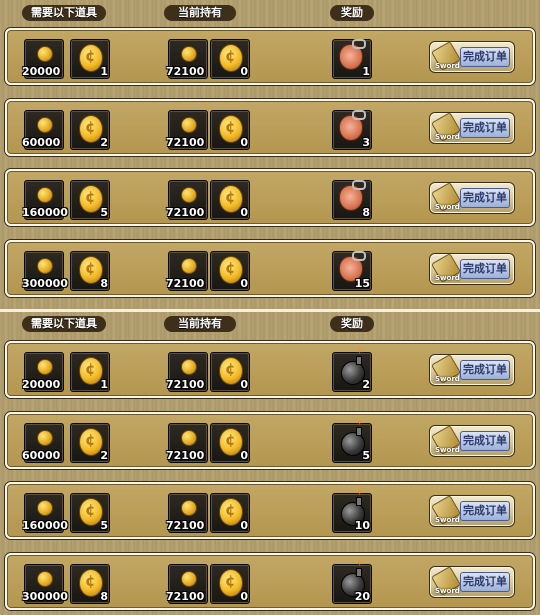  What do you see at coordinates (270, 581) in the screenshot?
I see `order-row: 300000 8 72100 0 20 Sword完成订单` at bounding box center [270, 581].